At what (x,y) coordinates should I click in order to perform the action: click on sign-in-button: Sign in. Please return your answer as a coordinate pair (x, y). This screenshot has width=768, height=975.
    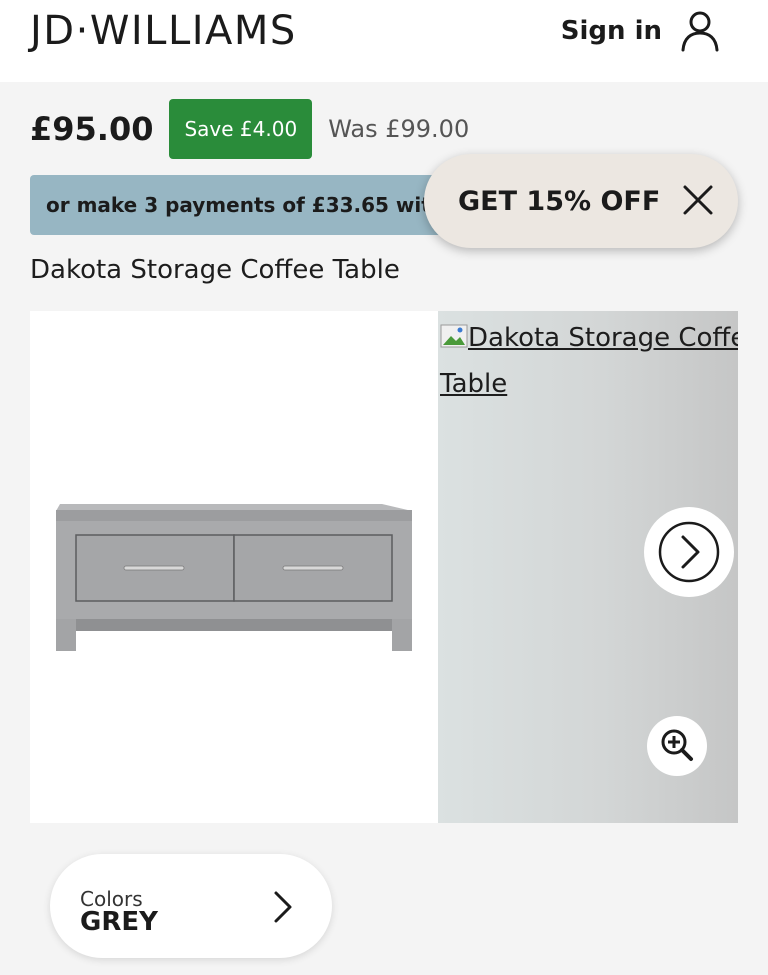
    Looking at the image, I should click on (640, 31).